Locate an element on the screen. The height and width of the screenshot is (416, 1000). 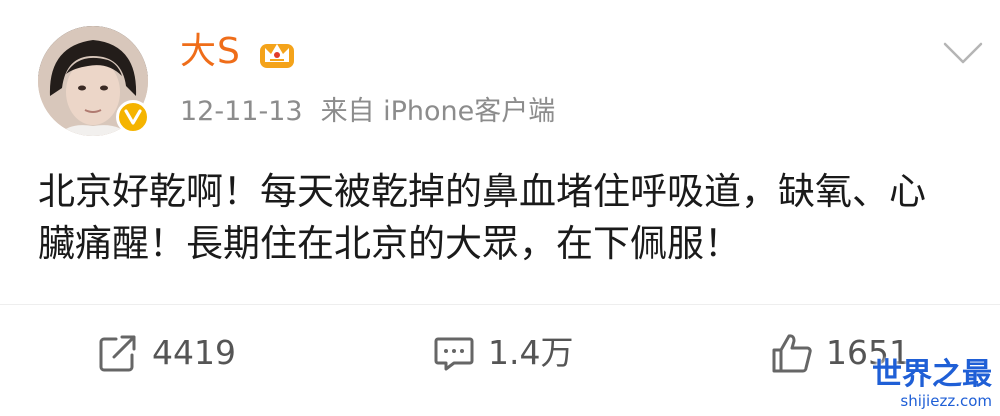
author-name: 大S is located at coordinates (210, 52).